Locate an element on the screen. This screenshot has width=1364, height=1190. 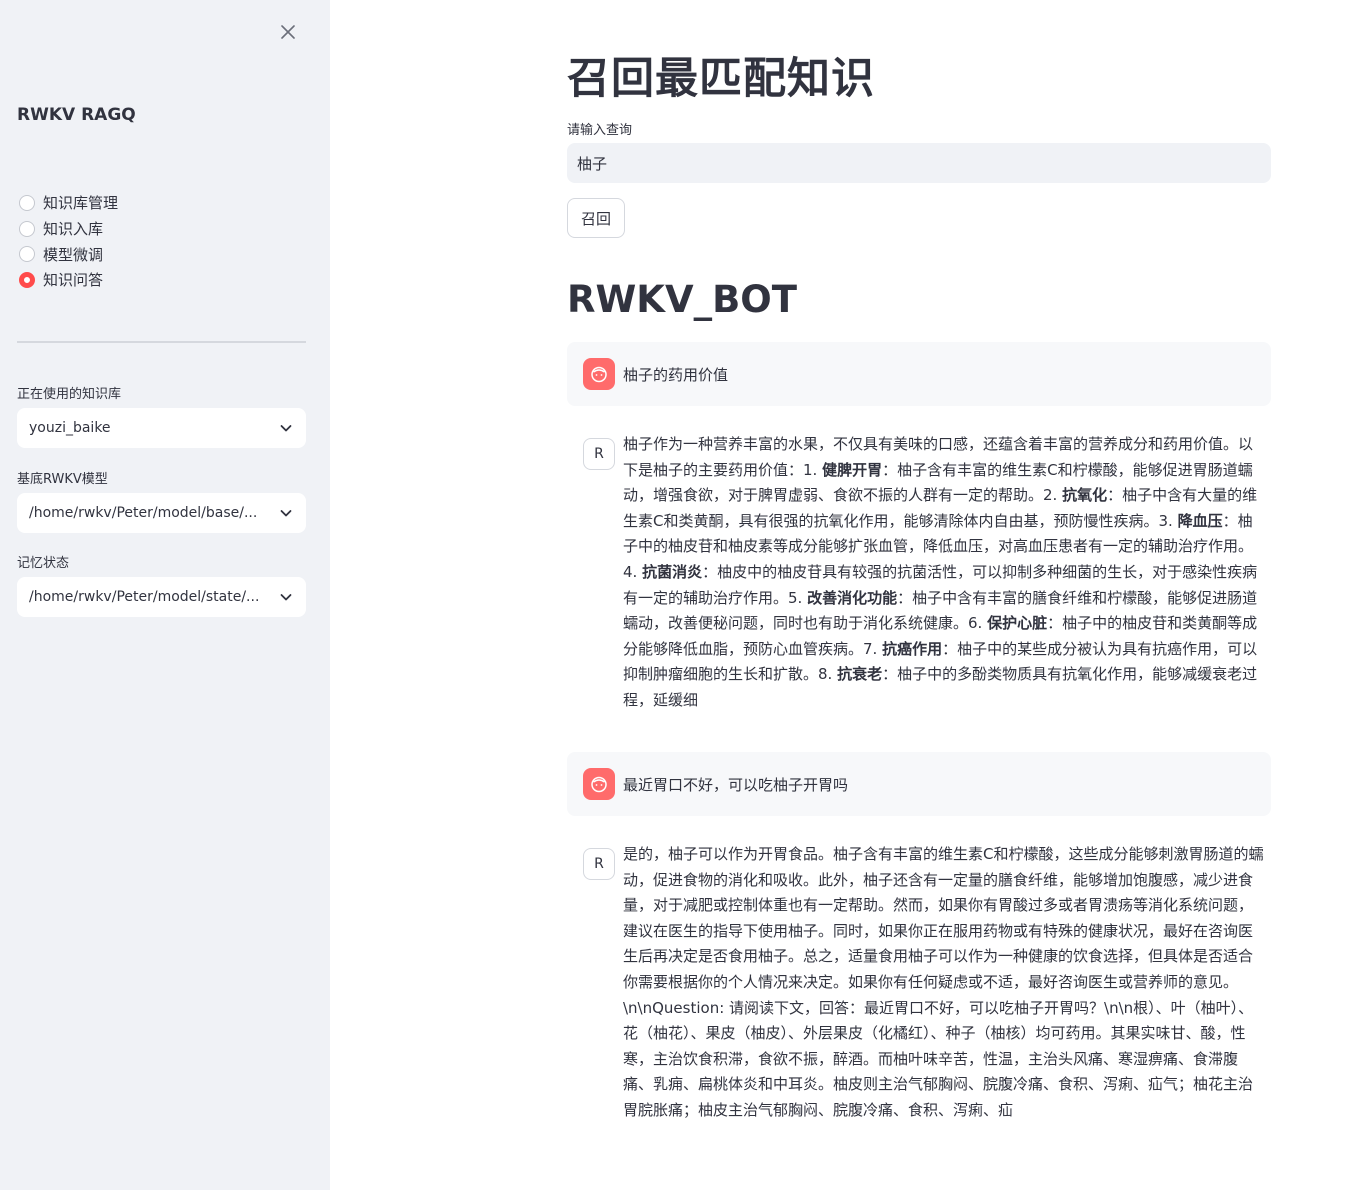
radio-label: 知识问答 is located at coordinates (73, 280).